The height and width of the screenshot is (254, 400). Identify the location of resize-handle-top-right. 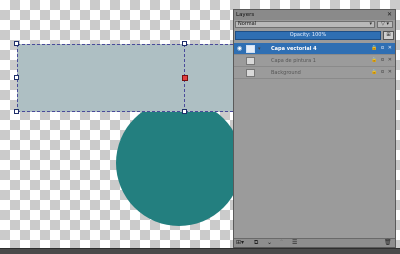
(184, 43).